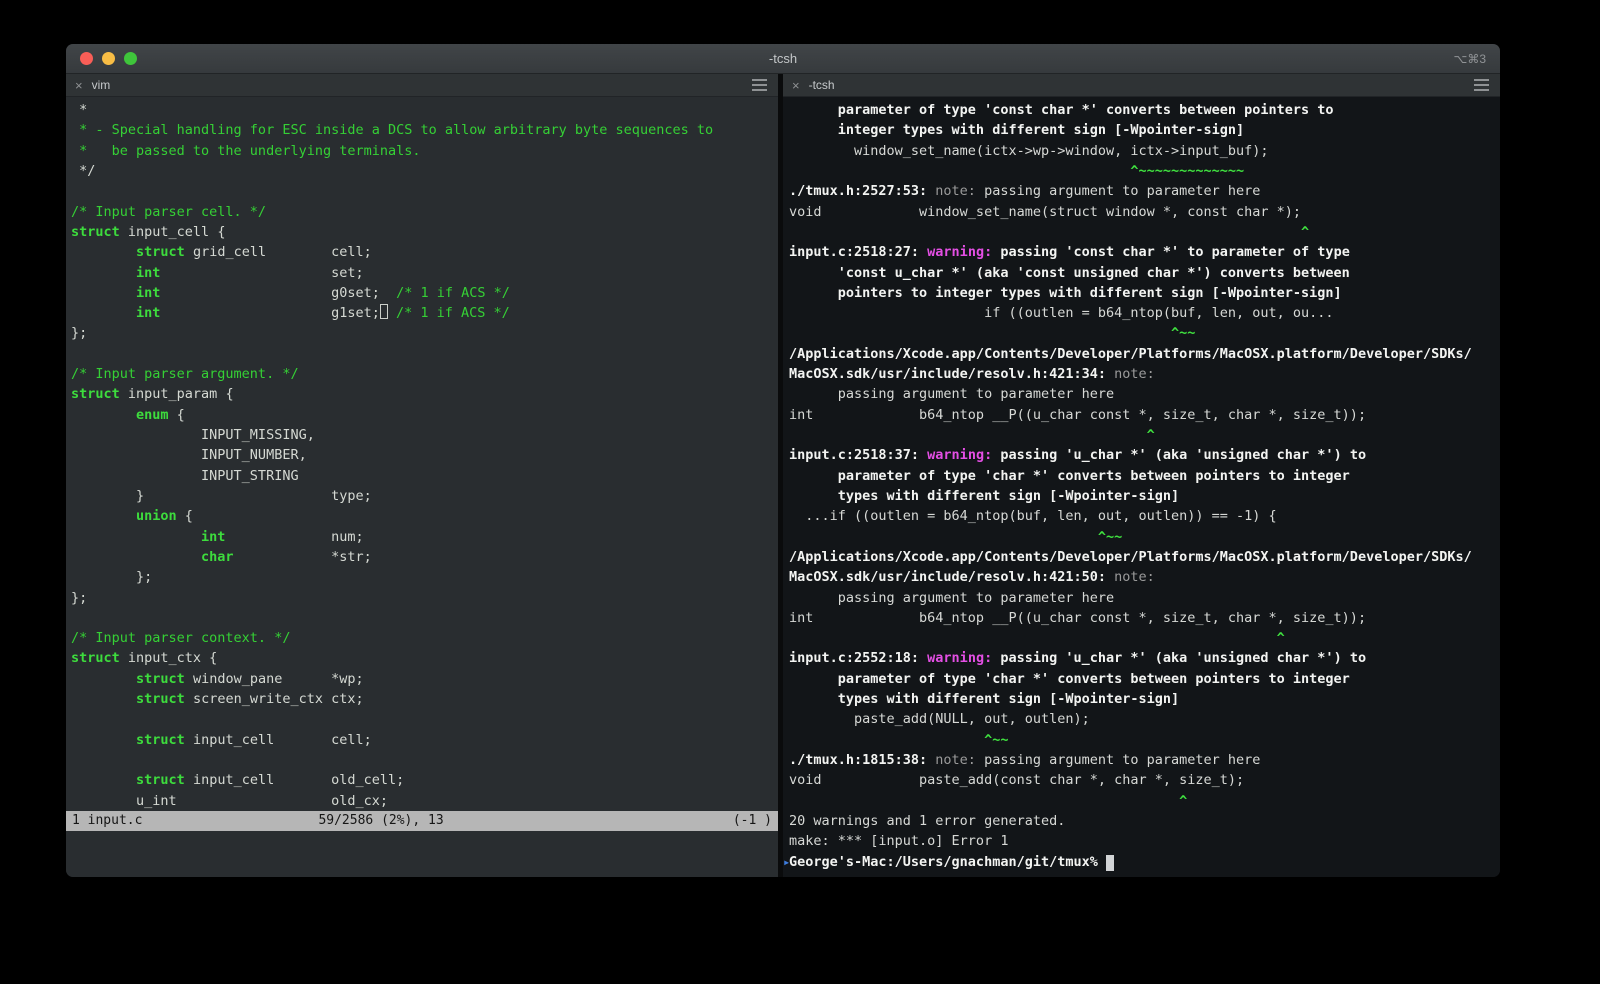  What do you see at coordinates (193, 435) in the screenshot?
I see `terminal-line: INPUT_MISSING,` at bounding box center [193, 435].